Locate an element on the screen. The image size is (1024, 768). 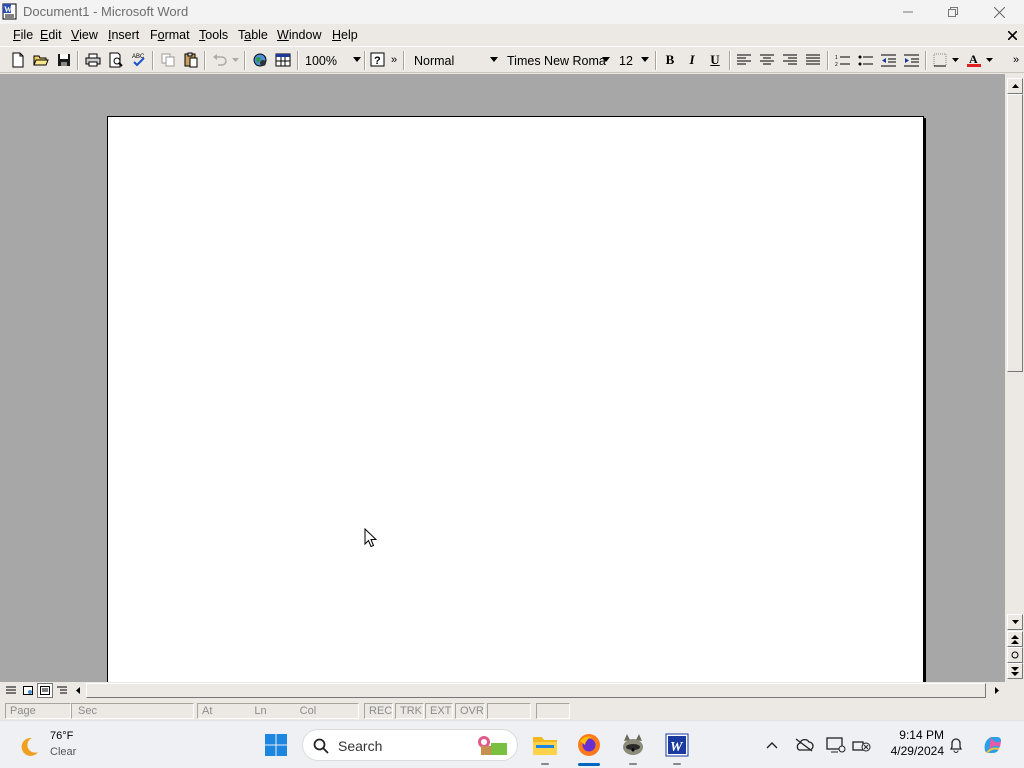
decrease-indent-button is located at coordinates (888, 60).